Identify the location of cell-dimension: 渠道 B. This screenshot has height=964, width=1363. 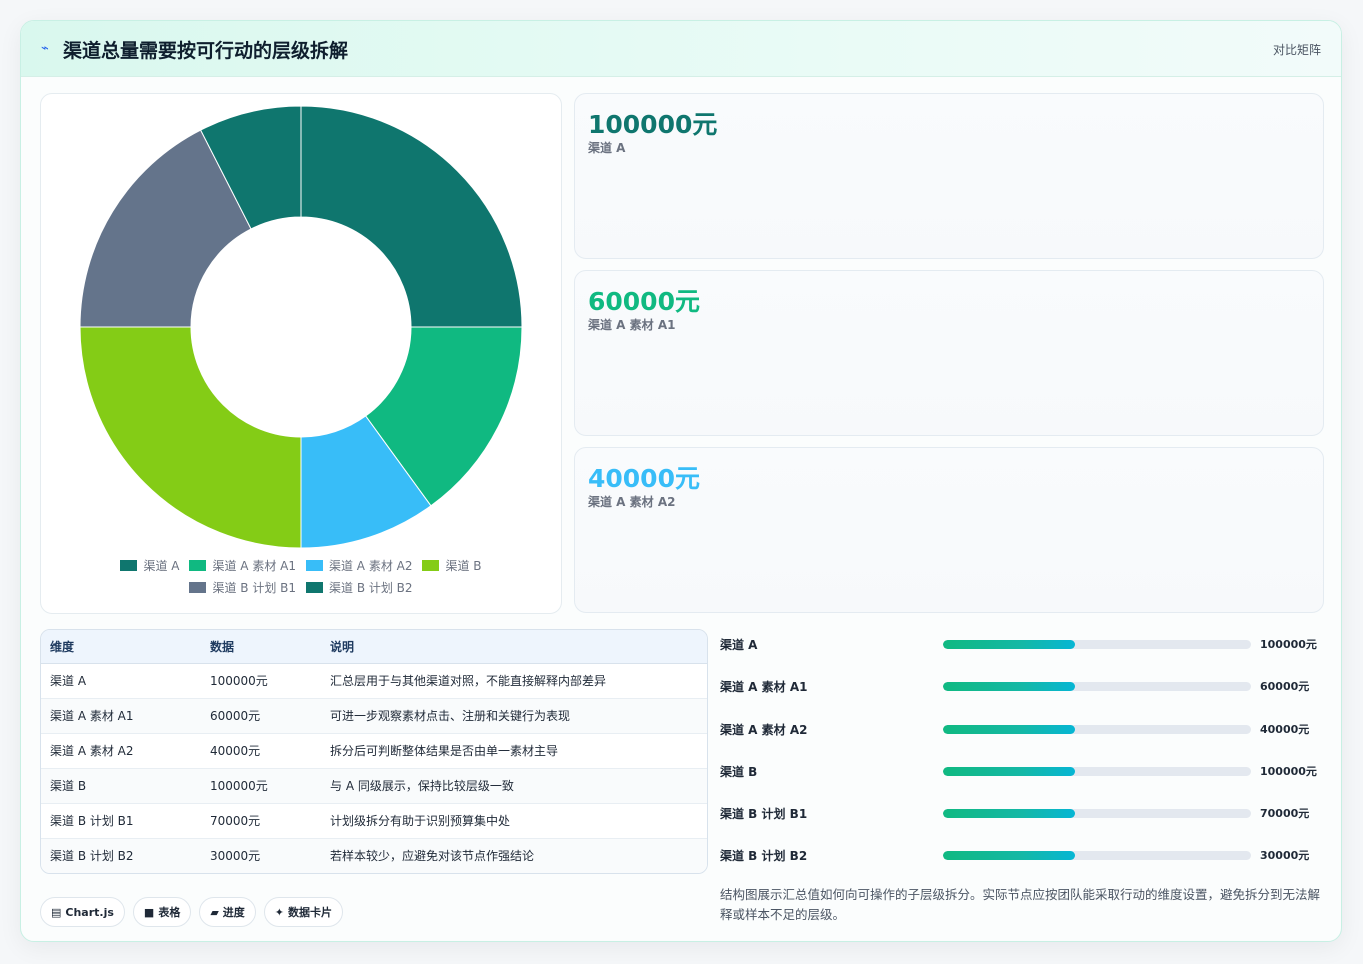
(121, 786).